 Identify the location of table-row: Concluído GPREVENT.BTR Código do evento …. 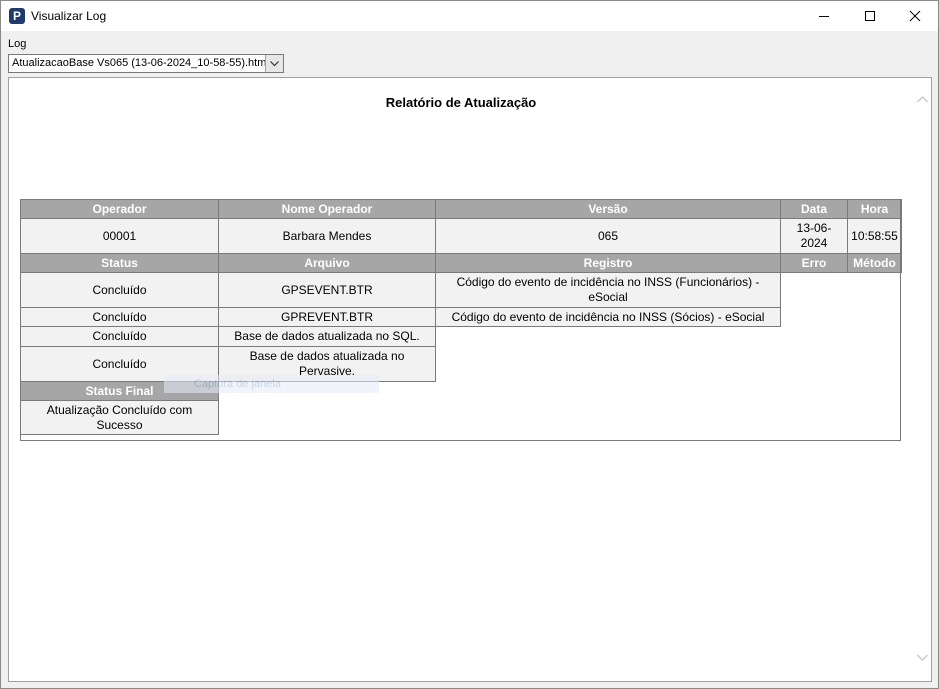
(461, 317).